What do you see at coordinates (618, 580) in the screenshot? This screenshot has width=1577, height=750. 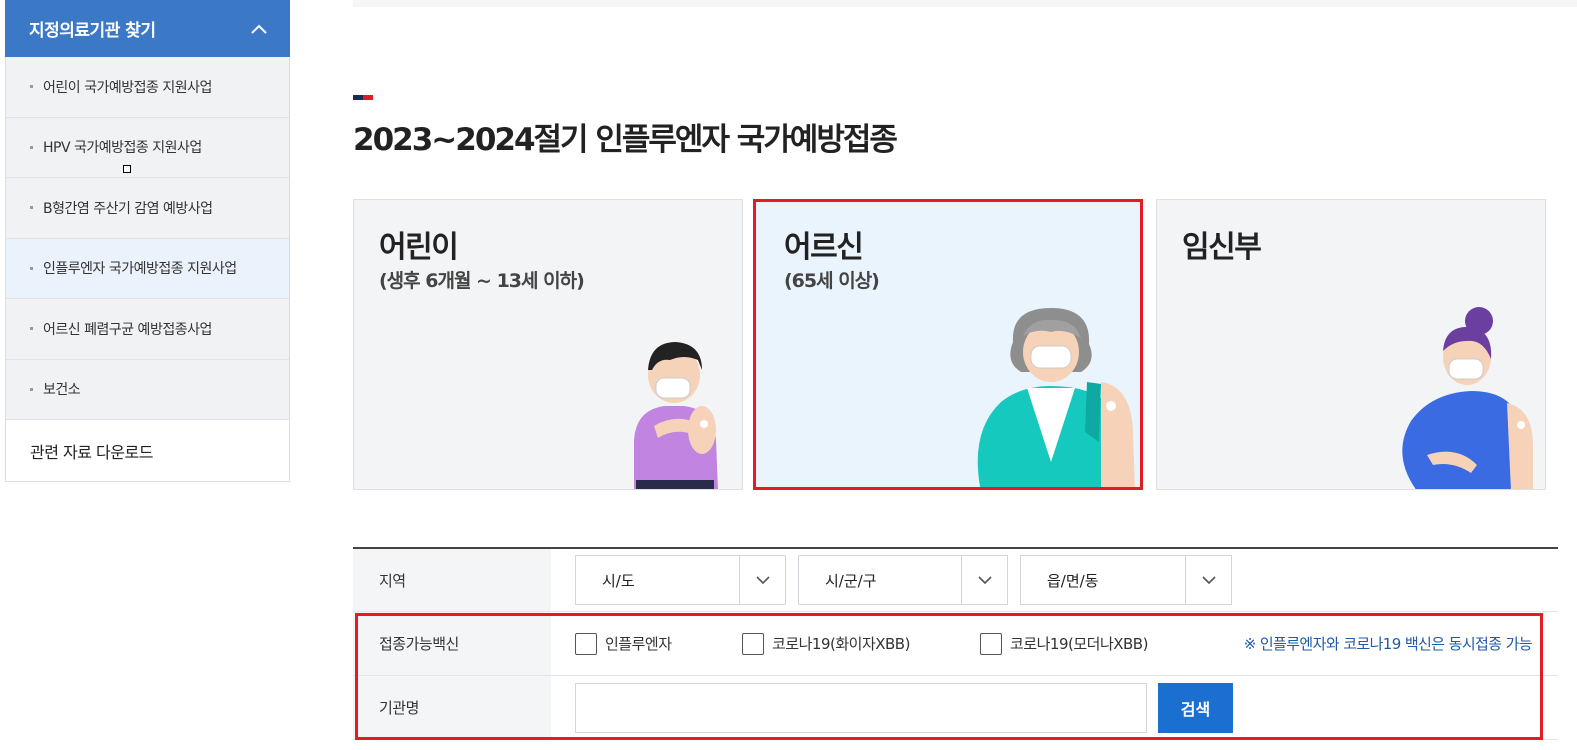 I see `province-select-value: 시/도` at bounding box center [618, 580].